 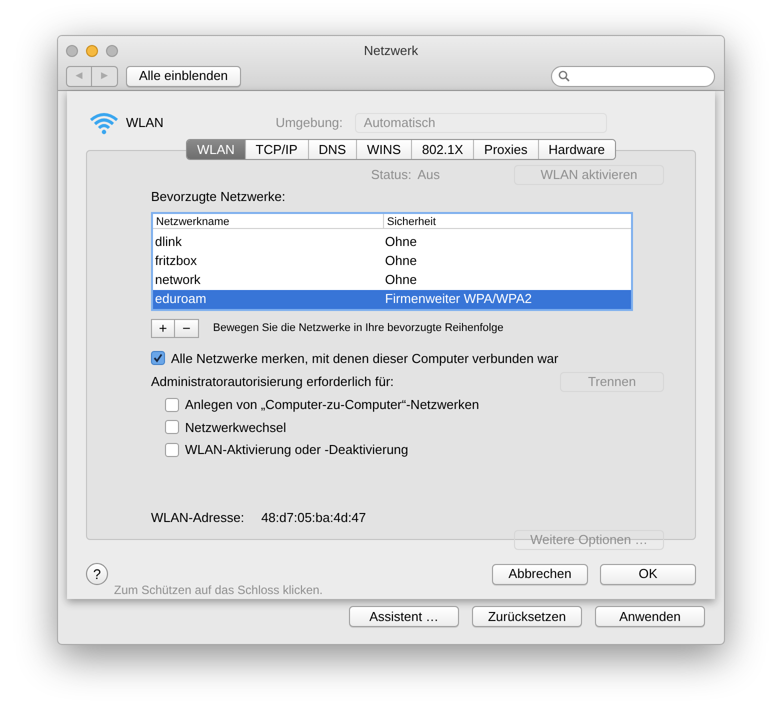 I want to click on service-name: WLAN, so click(x=145, y=123).